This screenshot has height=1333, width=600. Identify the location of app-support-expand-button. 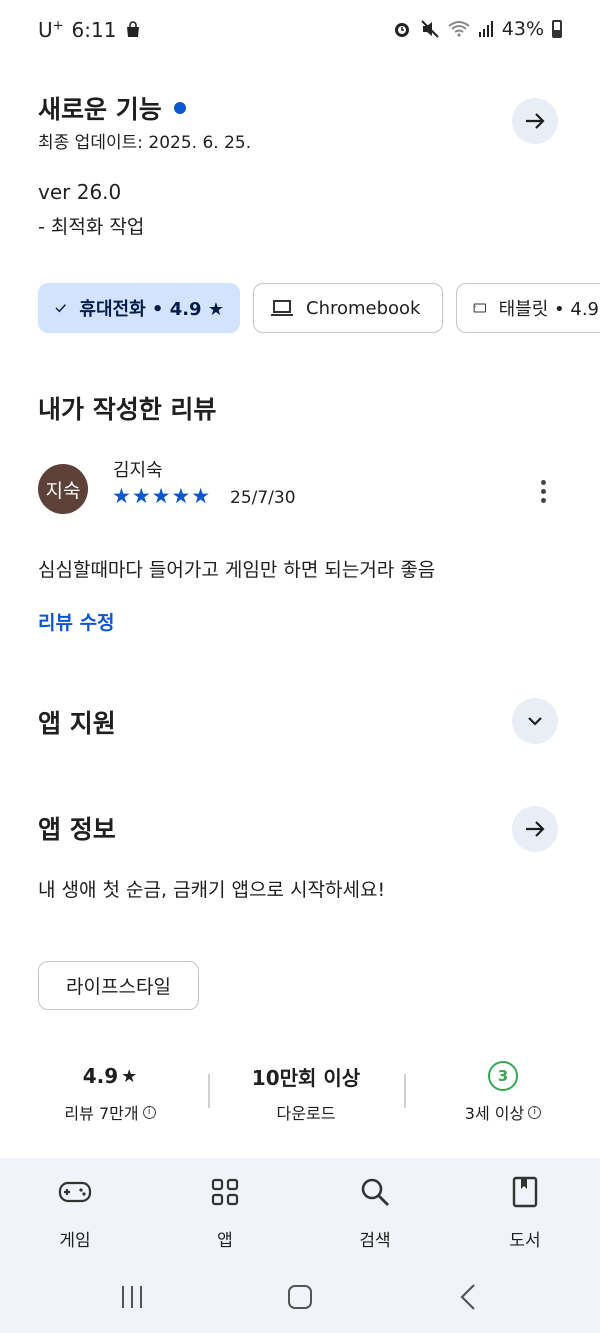
(535, 721).